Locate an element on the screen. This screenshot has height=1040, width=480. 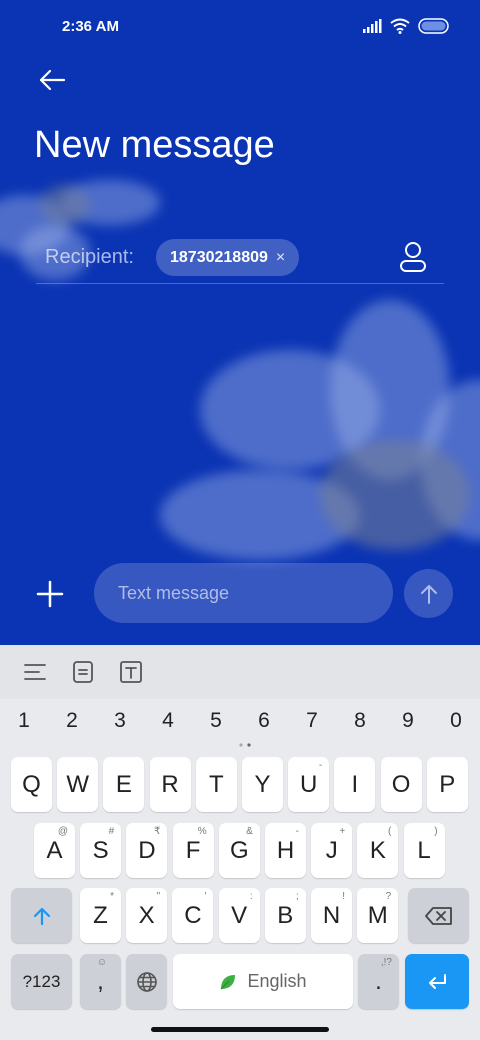
period-key: .,!? is located at coordinates (378, 981).